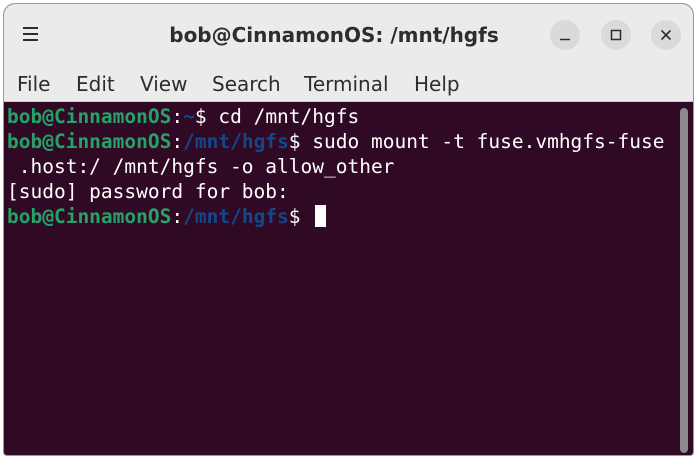  I want to click on menu-search: Search, so click(246, 83).